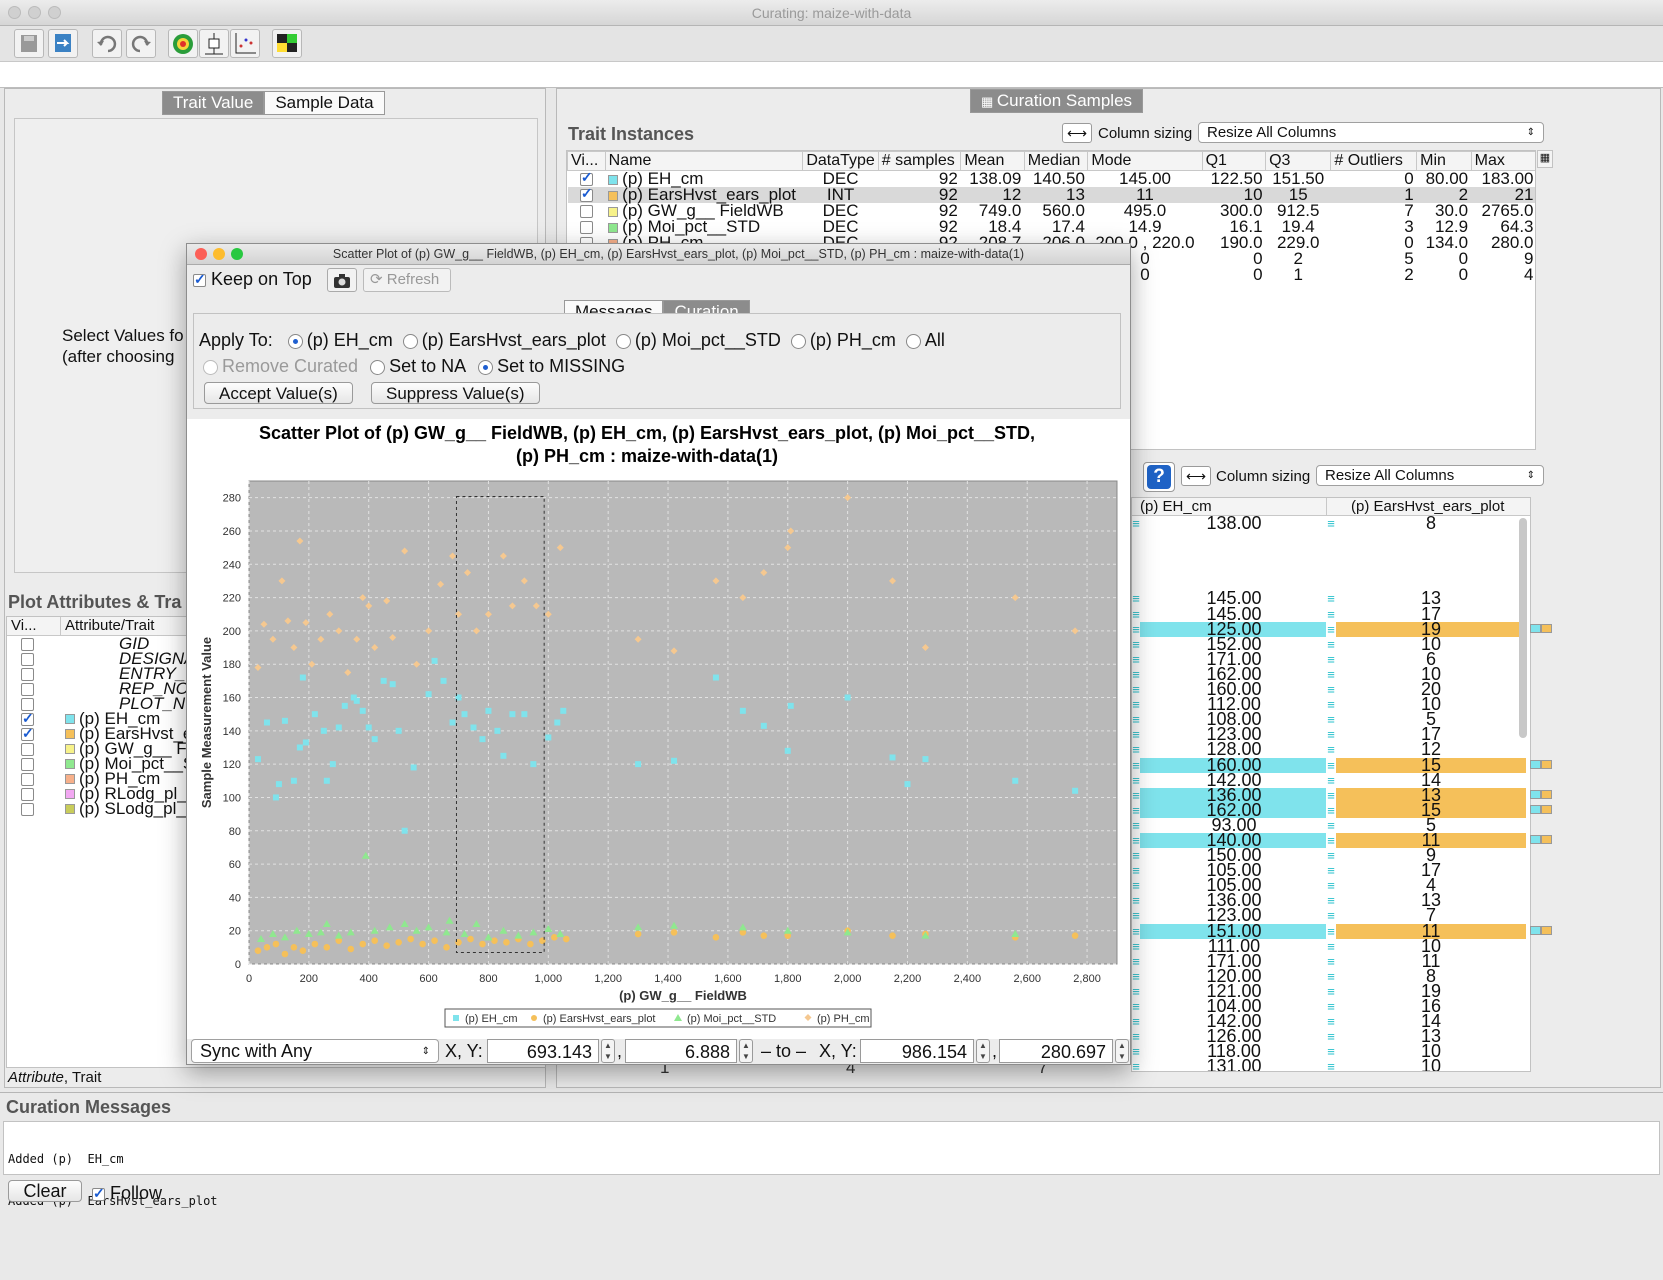 This screenshot has width=1663, height=1280. Describe the element at coordinates (1331, 1021) in the screenshot. I see `sample-row: ≡ 142.00 ≡ 14` at that location.